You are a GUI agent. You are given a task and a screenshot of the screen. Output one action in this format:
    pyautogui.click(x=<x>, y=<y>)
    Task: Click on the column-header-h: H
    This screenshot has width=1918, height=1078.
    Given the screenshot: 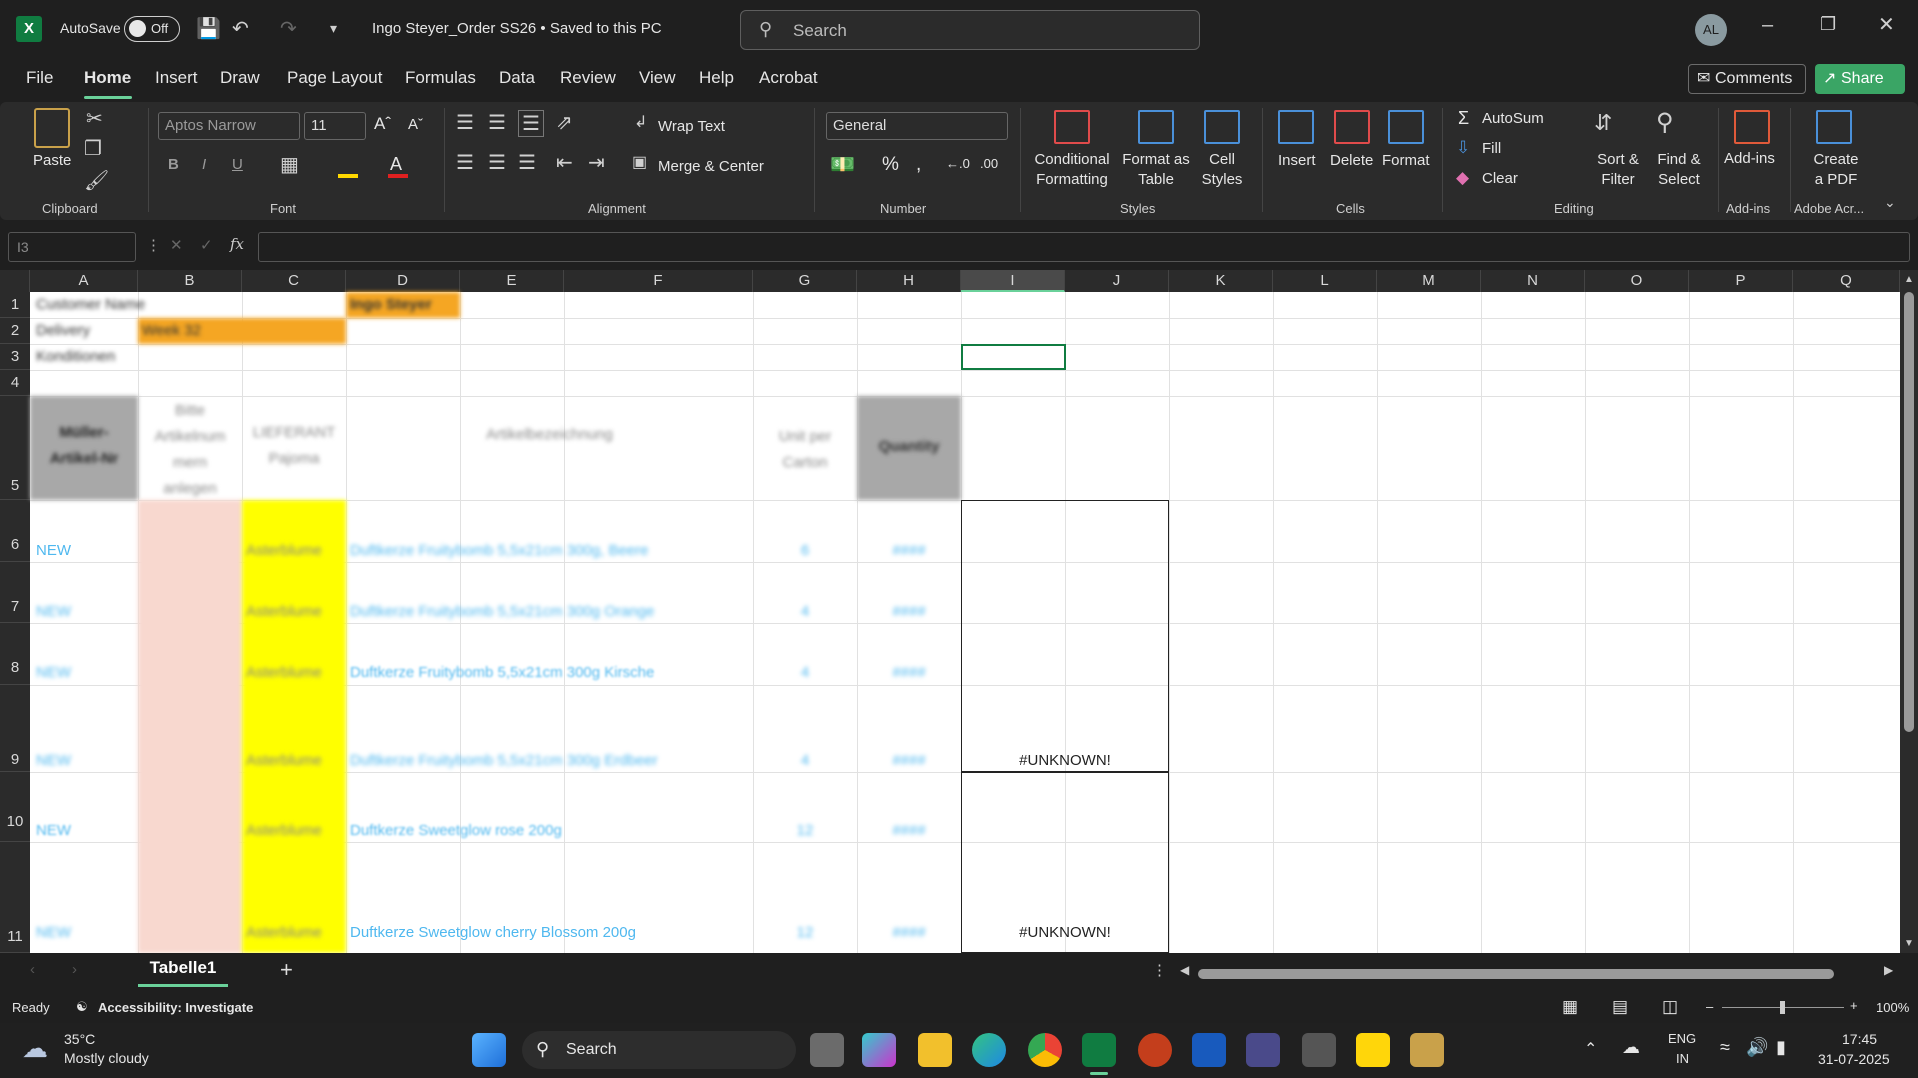 What is the action you would take?
    pyautogui.click(x=909, y=281)
    